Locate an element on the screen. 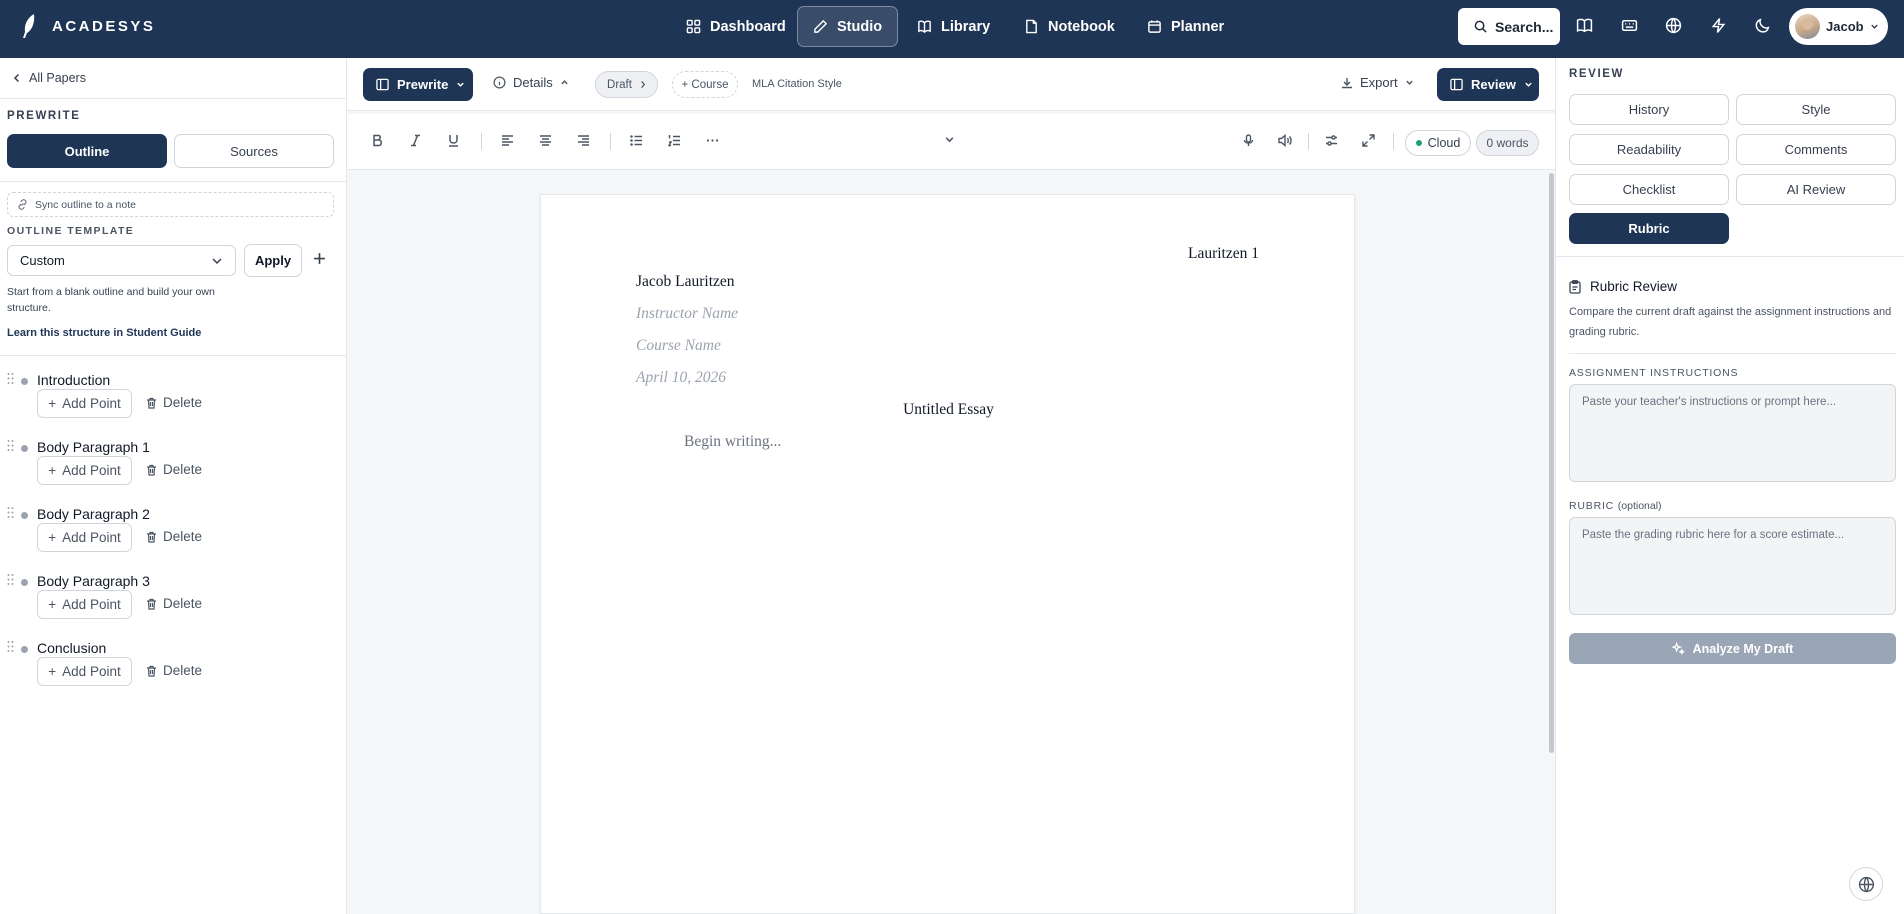 The width and height of the screenshot is (1904, 914). prewrite-toggle-button: Prewrite is located at coordinates (418, 84).